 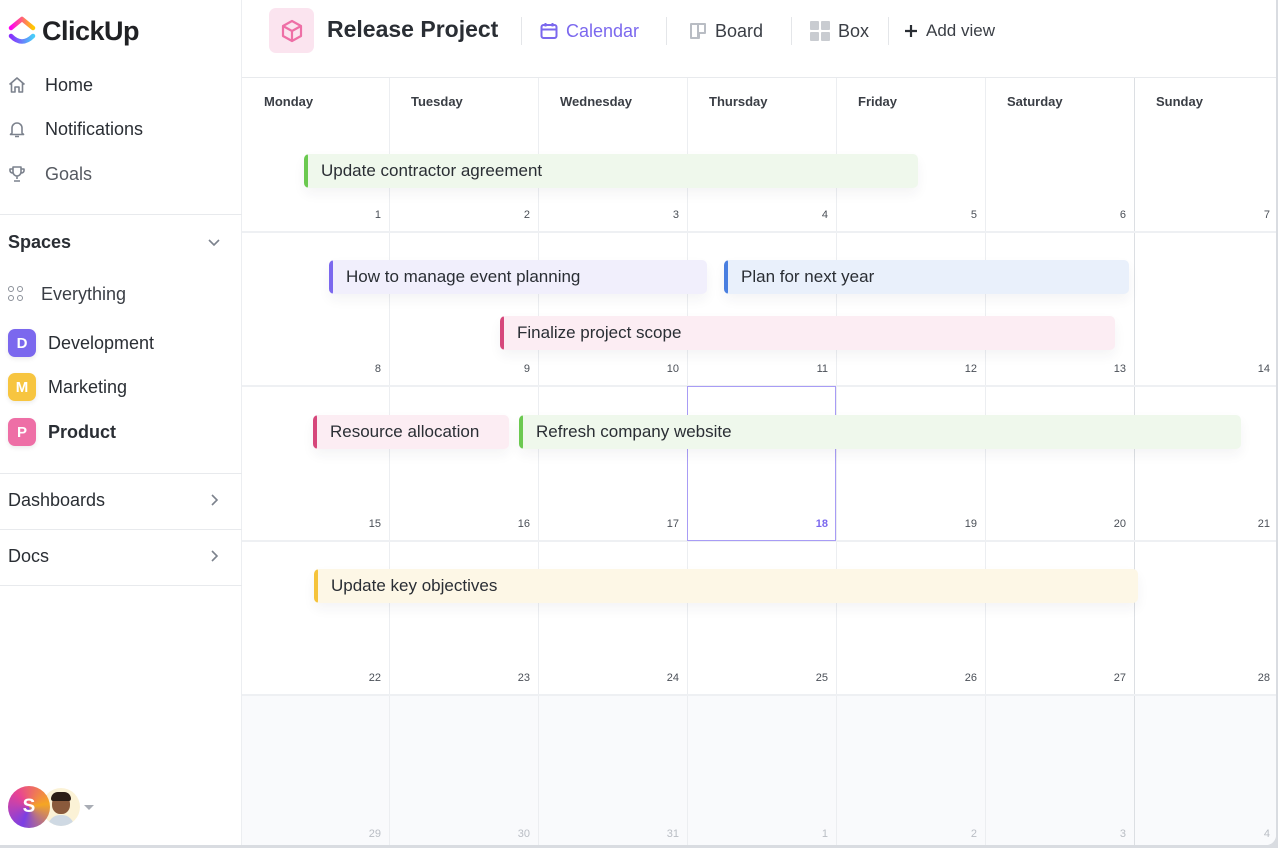 What do you see at coordinates (824, 215) in the screenshot?
I see `date-number: 4` at bounding box center [824, 215].